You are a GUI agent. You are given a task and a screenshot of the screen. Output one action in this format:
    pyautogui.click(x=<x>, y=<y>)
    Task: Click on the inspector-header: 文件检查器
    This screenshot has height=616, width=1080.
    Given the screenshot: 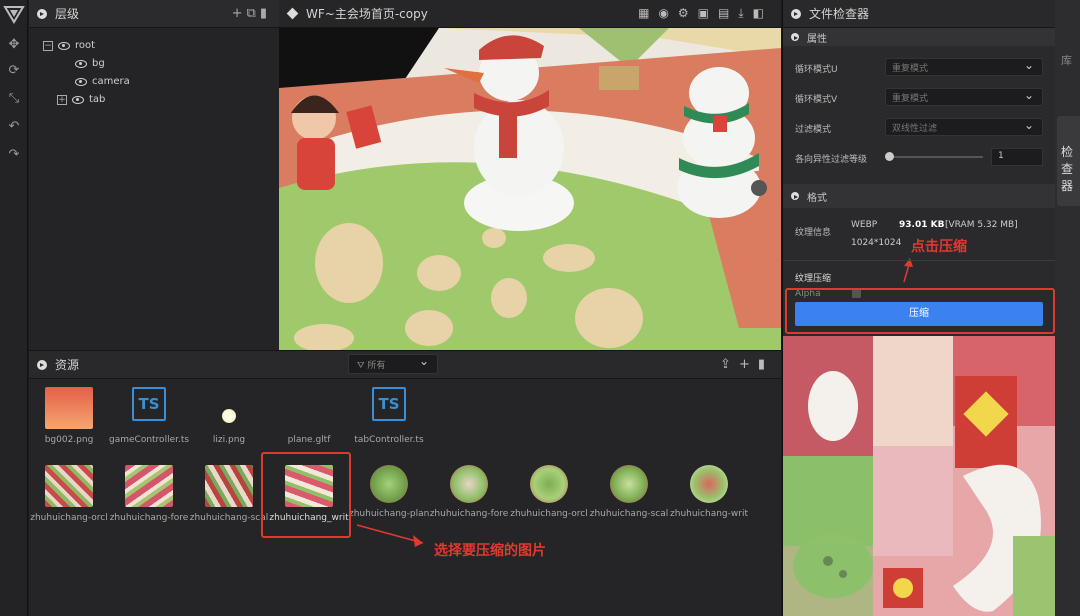 What is the action you would take?
    pyautogui.click(x=919, y=14)
    